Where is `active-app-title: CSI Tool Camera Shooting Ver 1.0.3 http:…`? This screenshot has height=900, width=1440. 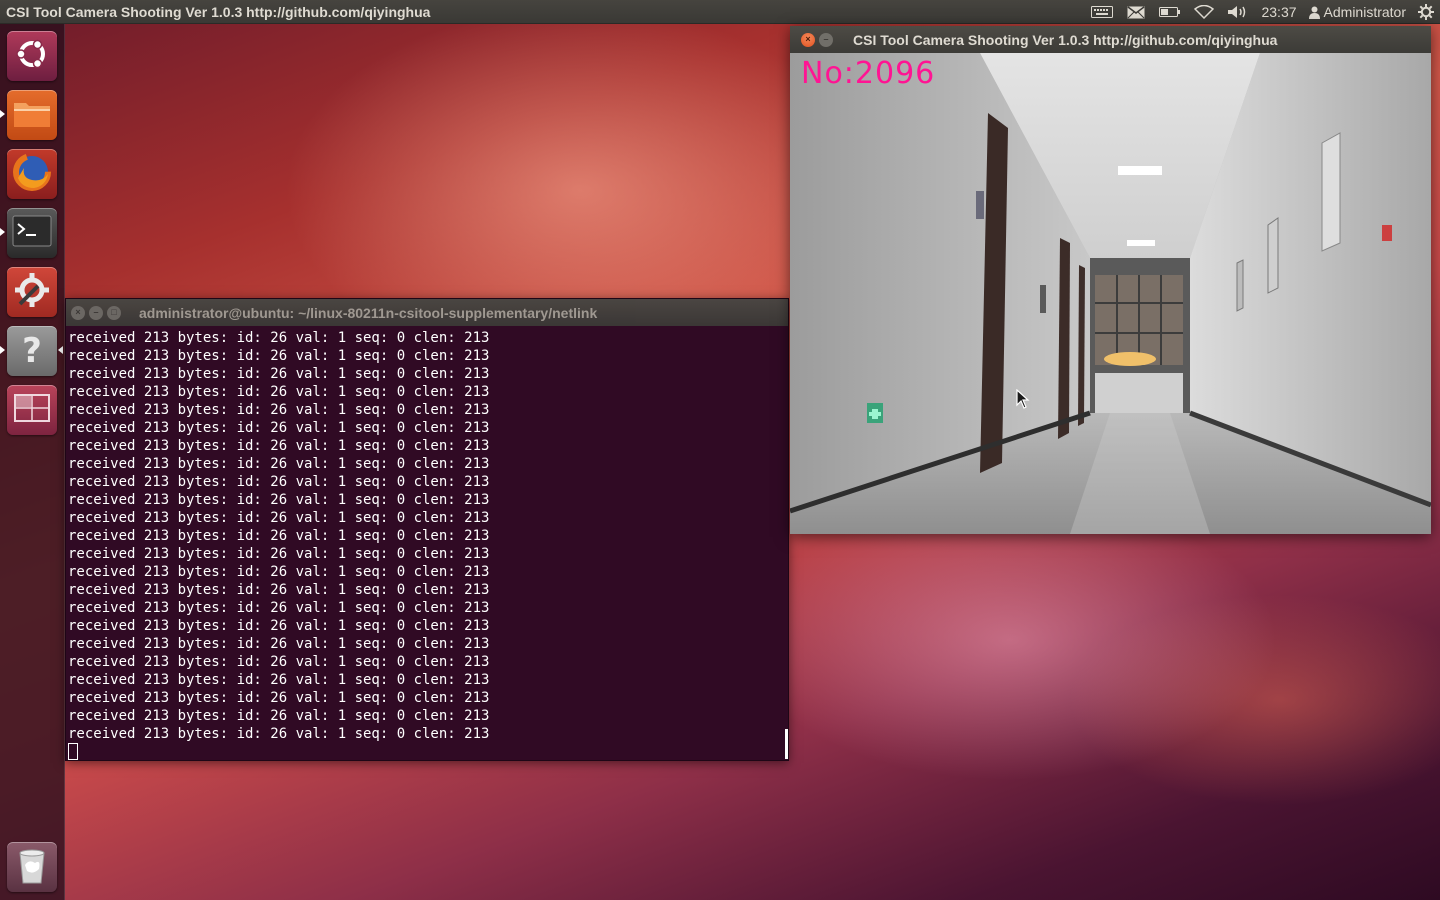
active-app-title: CSI Tool Camera Shooting Ver 1.0.3 http:… is located at coordinates (215, 12).